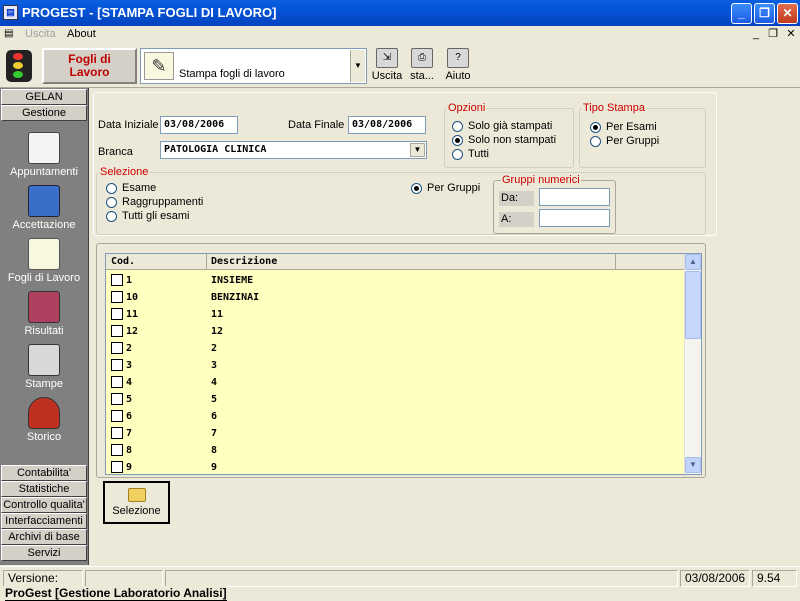 Image resolution: width=800 pixels, height=601 pixels. Describe the element at coordinates (44, 307) in the screenshot. I see `test-tubes-icon` at that location.